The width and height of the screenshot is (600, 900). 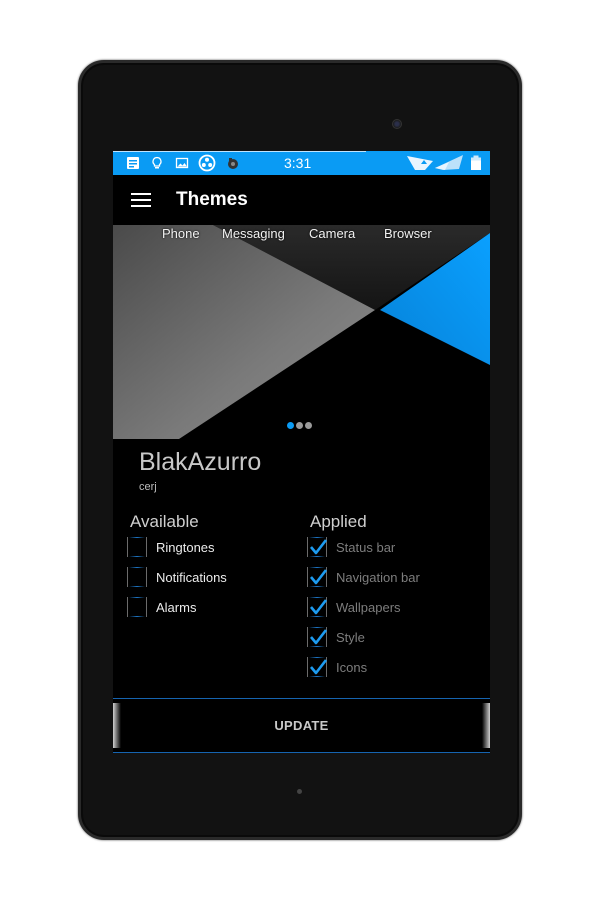 I want to click on checkbox-label: Navigation bar, so click(x=378, y=577).